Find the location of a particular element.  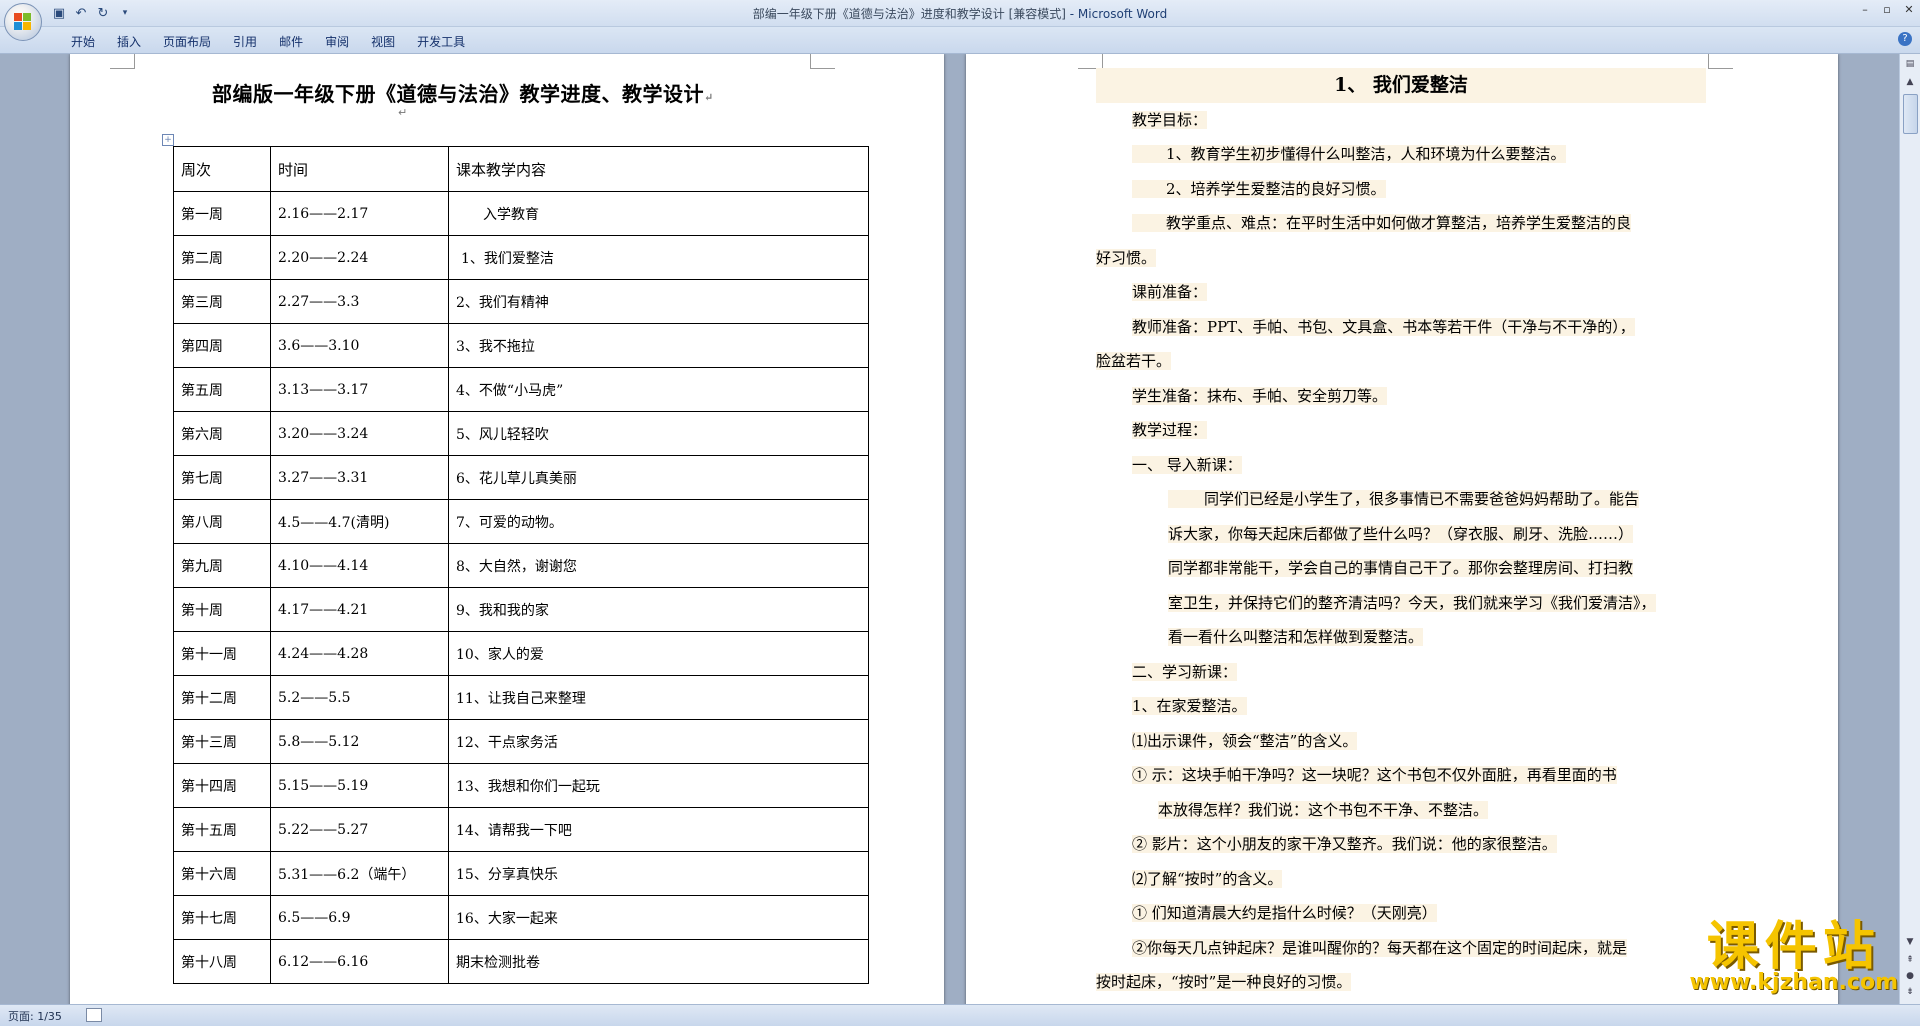

maximize-button: ▫ is located at coordinates (1887, 9).